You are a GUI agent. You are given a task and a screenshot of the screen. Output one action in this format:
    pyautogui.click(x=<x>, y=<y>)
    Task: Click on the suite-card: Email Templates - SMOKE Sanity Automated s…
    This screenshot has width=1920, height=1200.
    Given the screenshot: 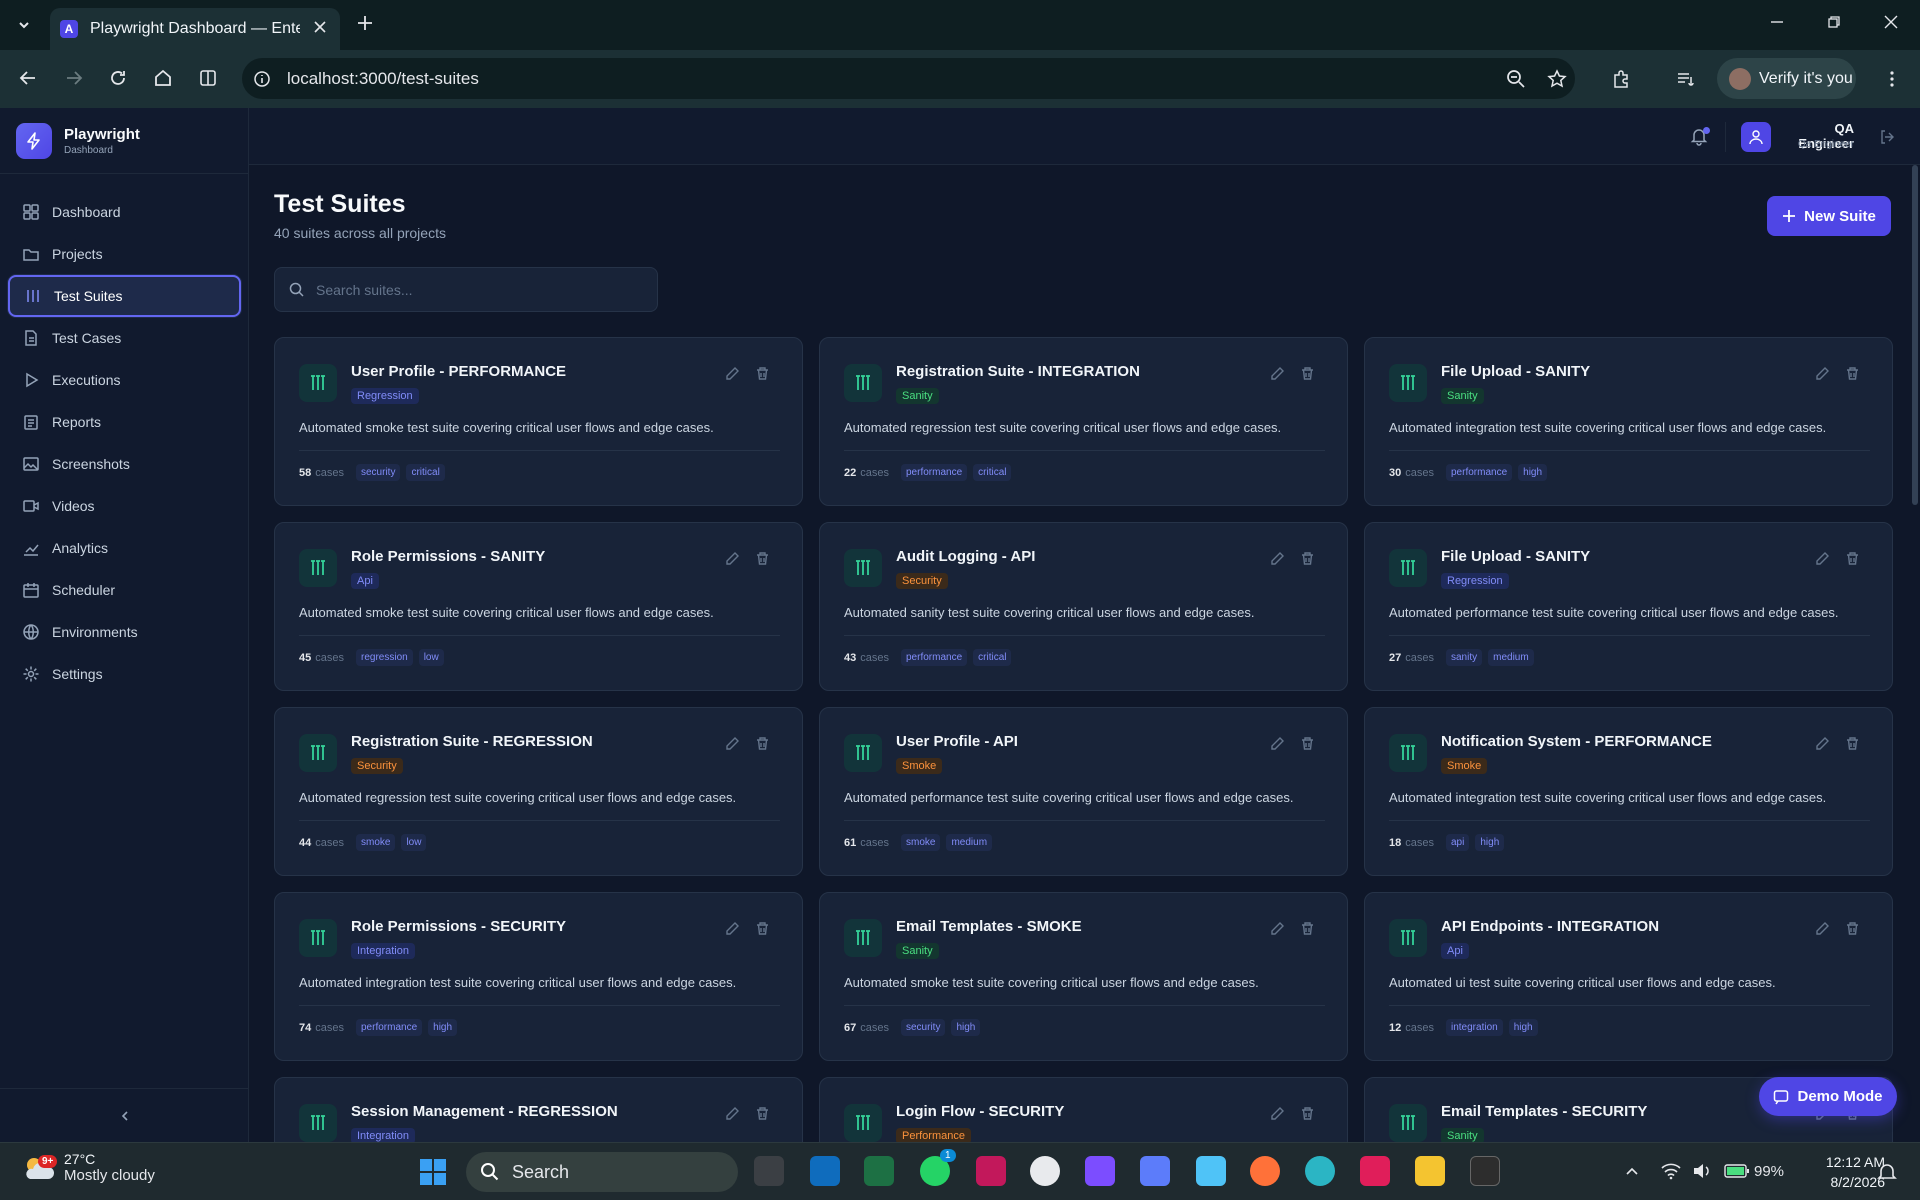 What is the action you would take?
    pyautogui.click(x=1083, y=976)
    